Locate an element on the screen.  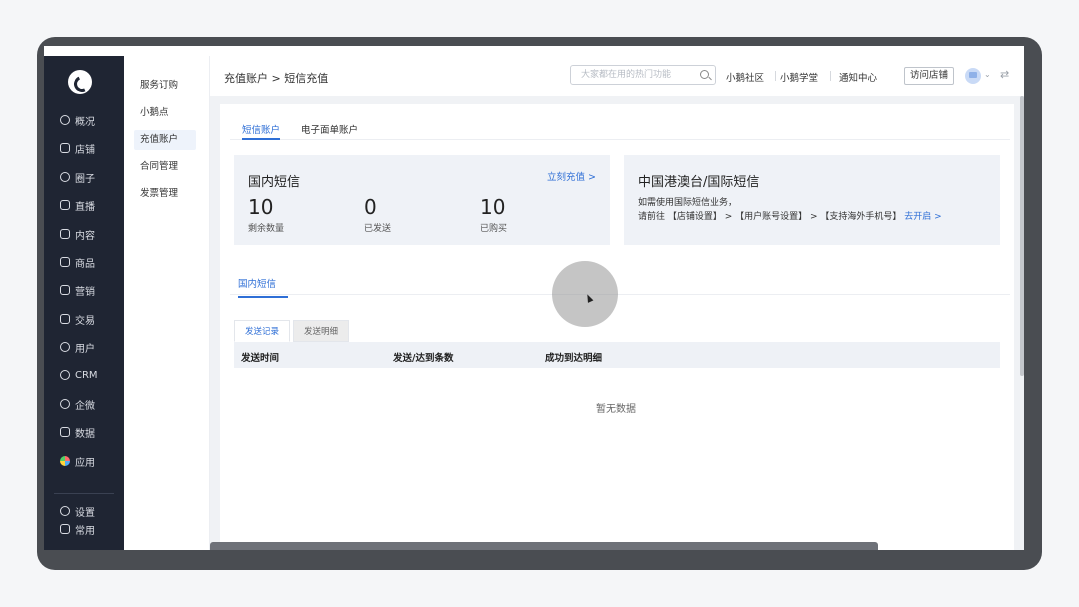
account-tabs: 短信账户 电子面单账户 is located at coordinates (620, 127).